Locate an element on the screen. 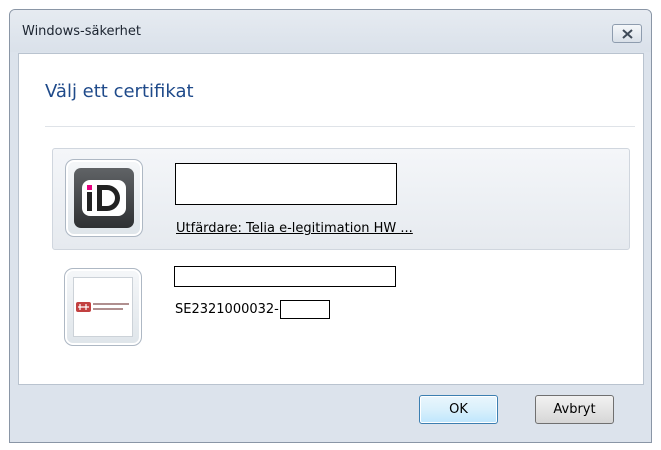 The width and height of the screenshot is (661, 450). redacted-serial-suffix is located at coordinates (304, 309).